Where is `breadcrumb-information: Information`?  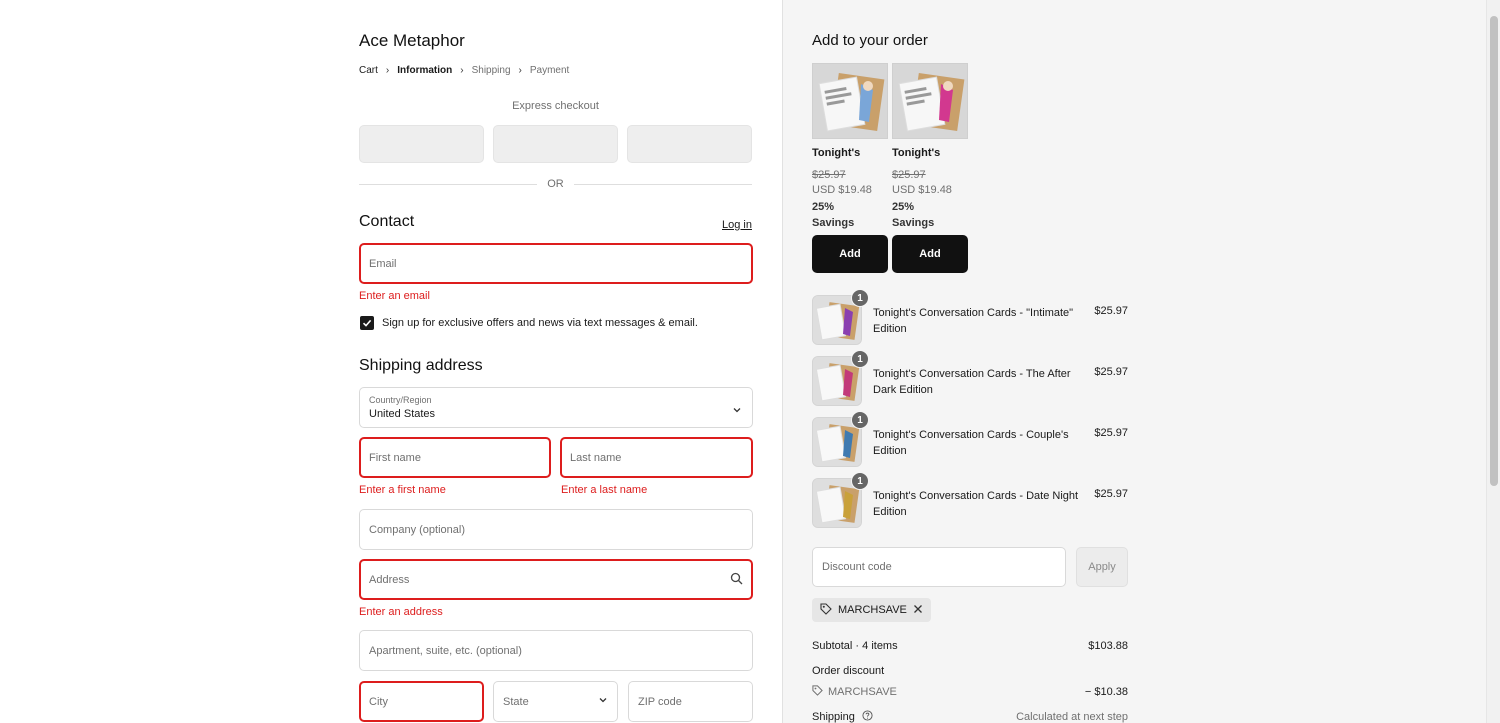 breadcrumb-information: Information is located at coordinates (425, 70).